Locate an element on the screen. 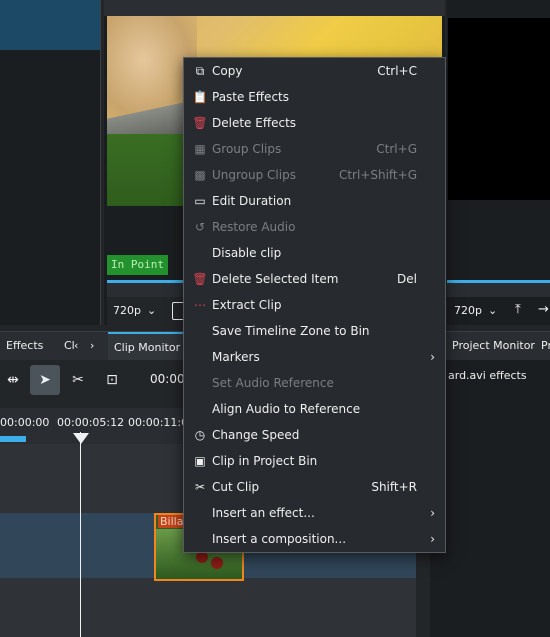 Image resolution: width=550 pixels, height=637 pixels. menu-item-label: Change Speed is located at coordinates (256, 435).